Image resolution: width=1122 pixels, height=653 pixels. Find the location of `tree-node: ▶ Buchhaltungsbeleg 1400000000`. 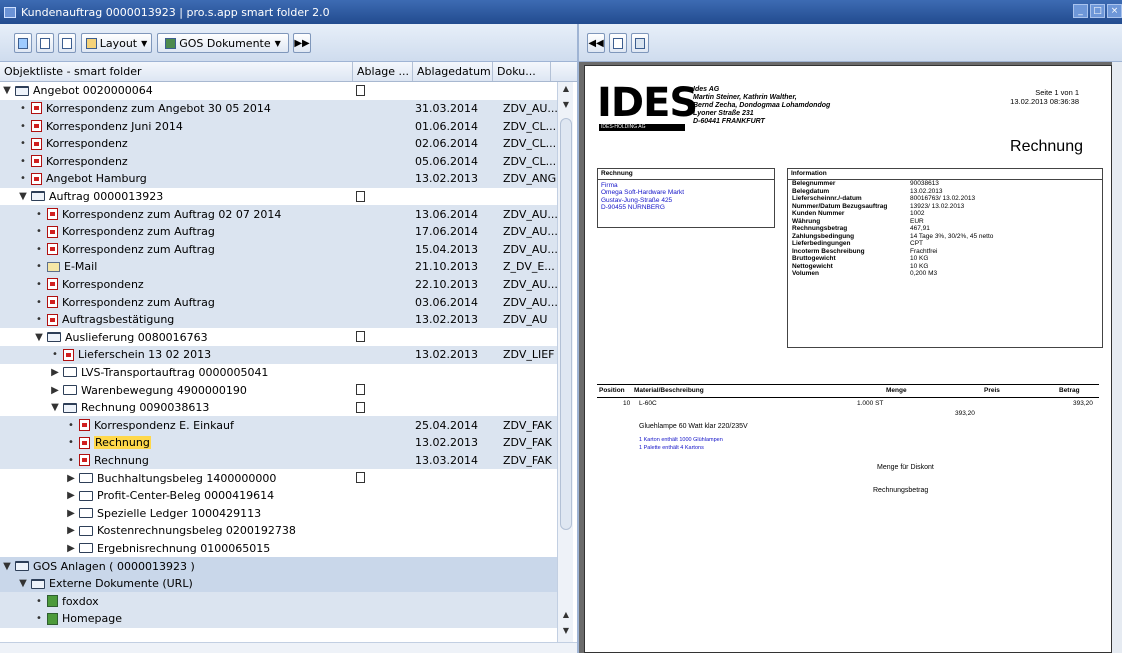

tree-node: ▶ Buchhaltungsbeleg 1400000000 is located at coordinates (171, 478).